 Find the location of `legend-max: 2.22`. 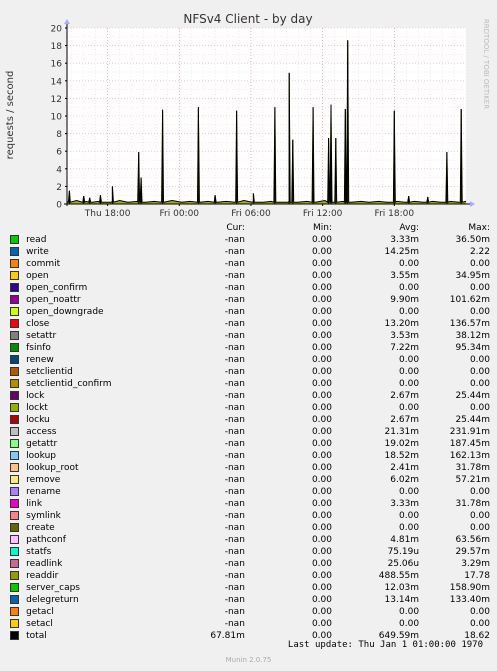

legend-max: 2.22 is located at coordinates (479, 252).